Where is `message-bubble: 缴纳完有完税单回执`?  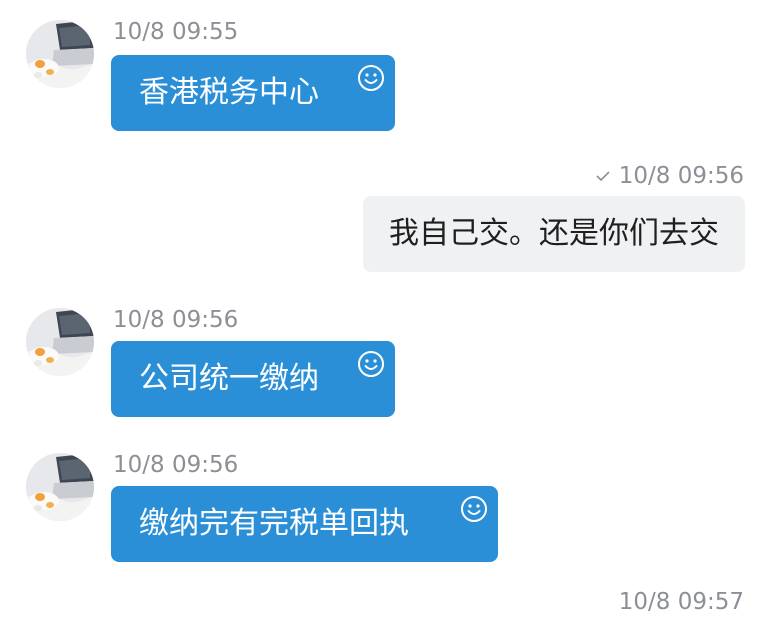
message-bubble: 缴纳完有完税单回执 is located at coordinates (304, 524).